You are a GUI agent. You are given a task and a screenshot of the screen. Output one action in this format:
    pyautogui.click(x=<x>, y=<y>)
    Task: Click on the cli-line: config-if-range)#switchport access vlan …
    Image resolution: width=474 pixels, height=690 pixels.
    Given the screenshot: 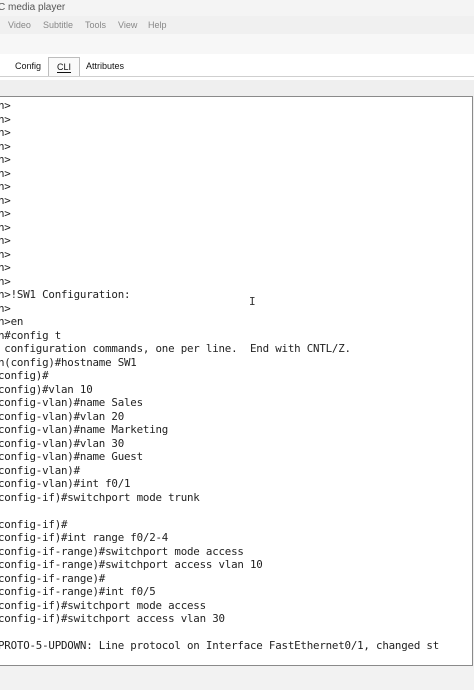 What is the action you would take?
    pyautogui.click(x=131, y=564)
    